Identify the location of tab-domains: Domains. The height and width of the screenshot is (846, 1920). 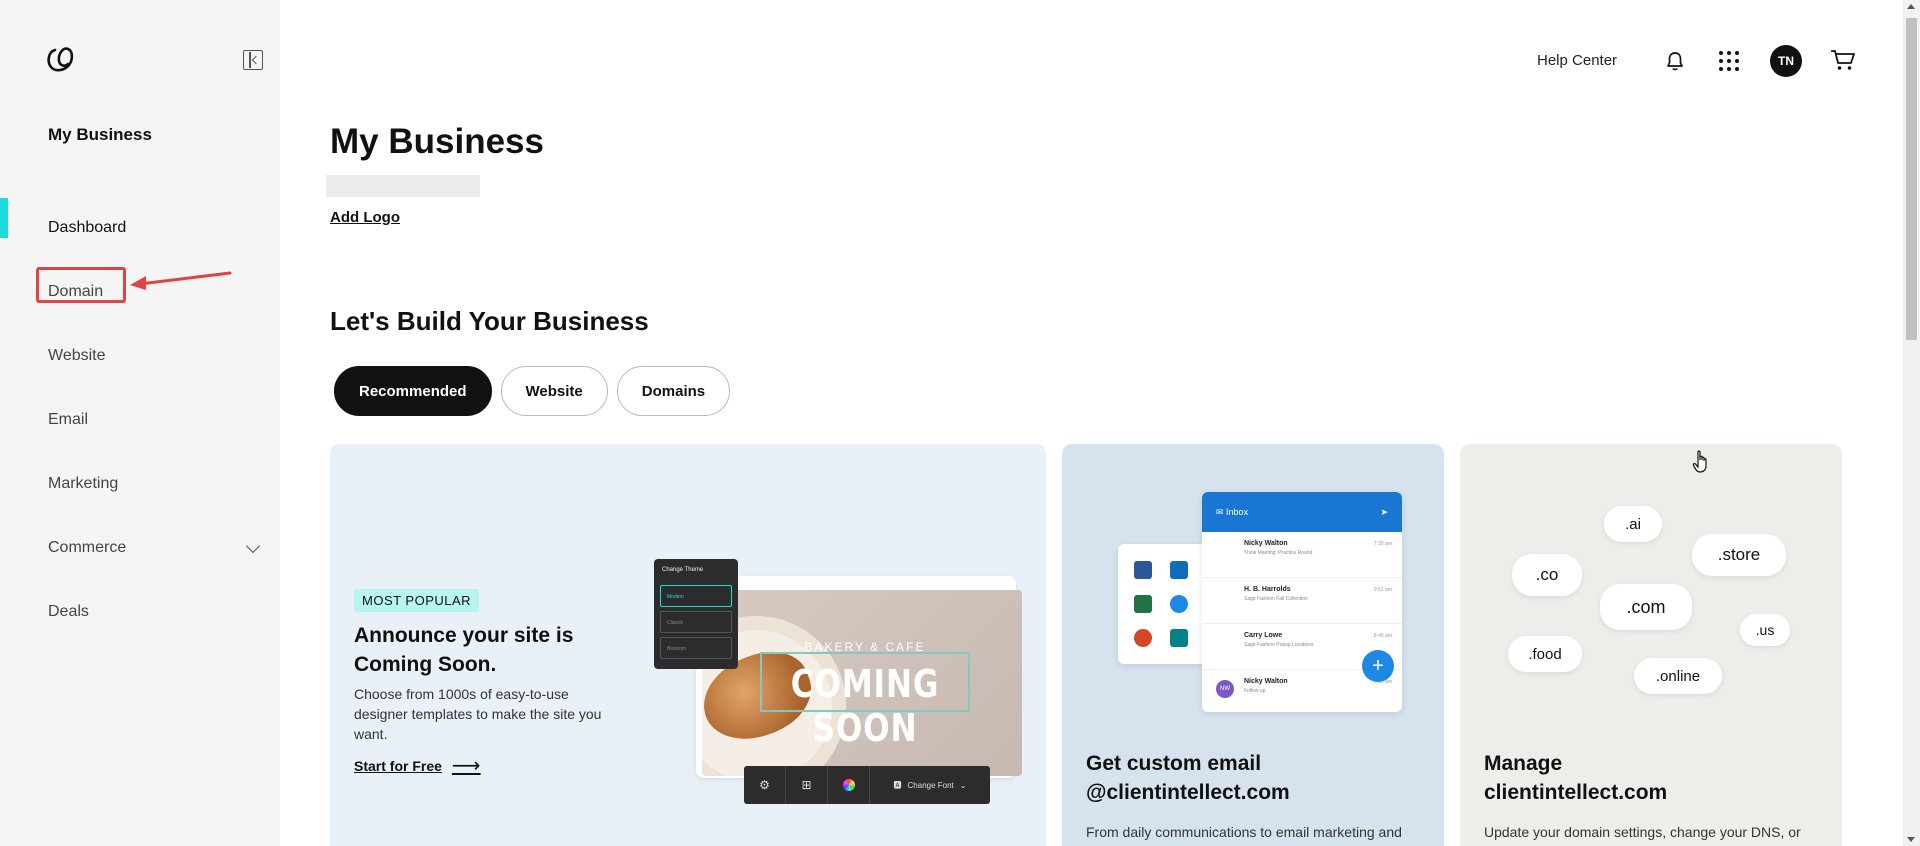
(673, 391).